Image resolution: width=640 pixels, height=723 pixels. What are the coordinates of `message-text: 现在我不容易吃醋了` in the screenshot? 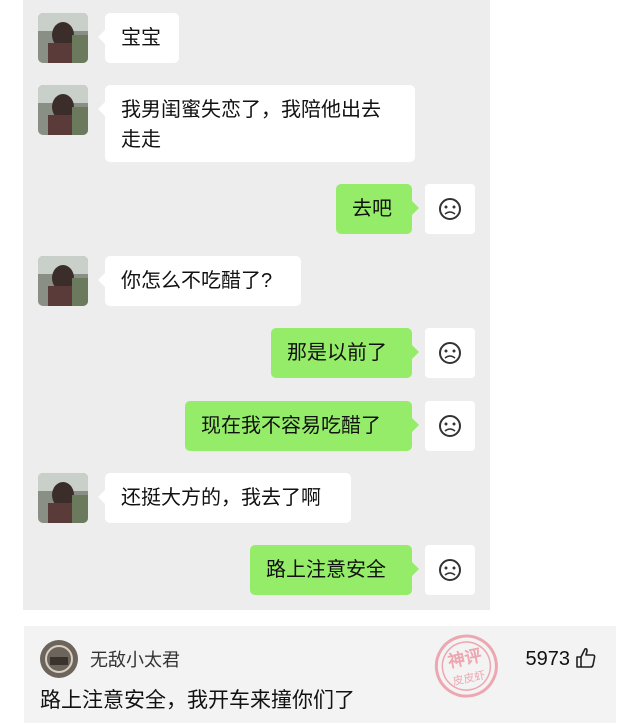 It's located at (291, 426).